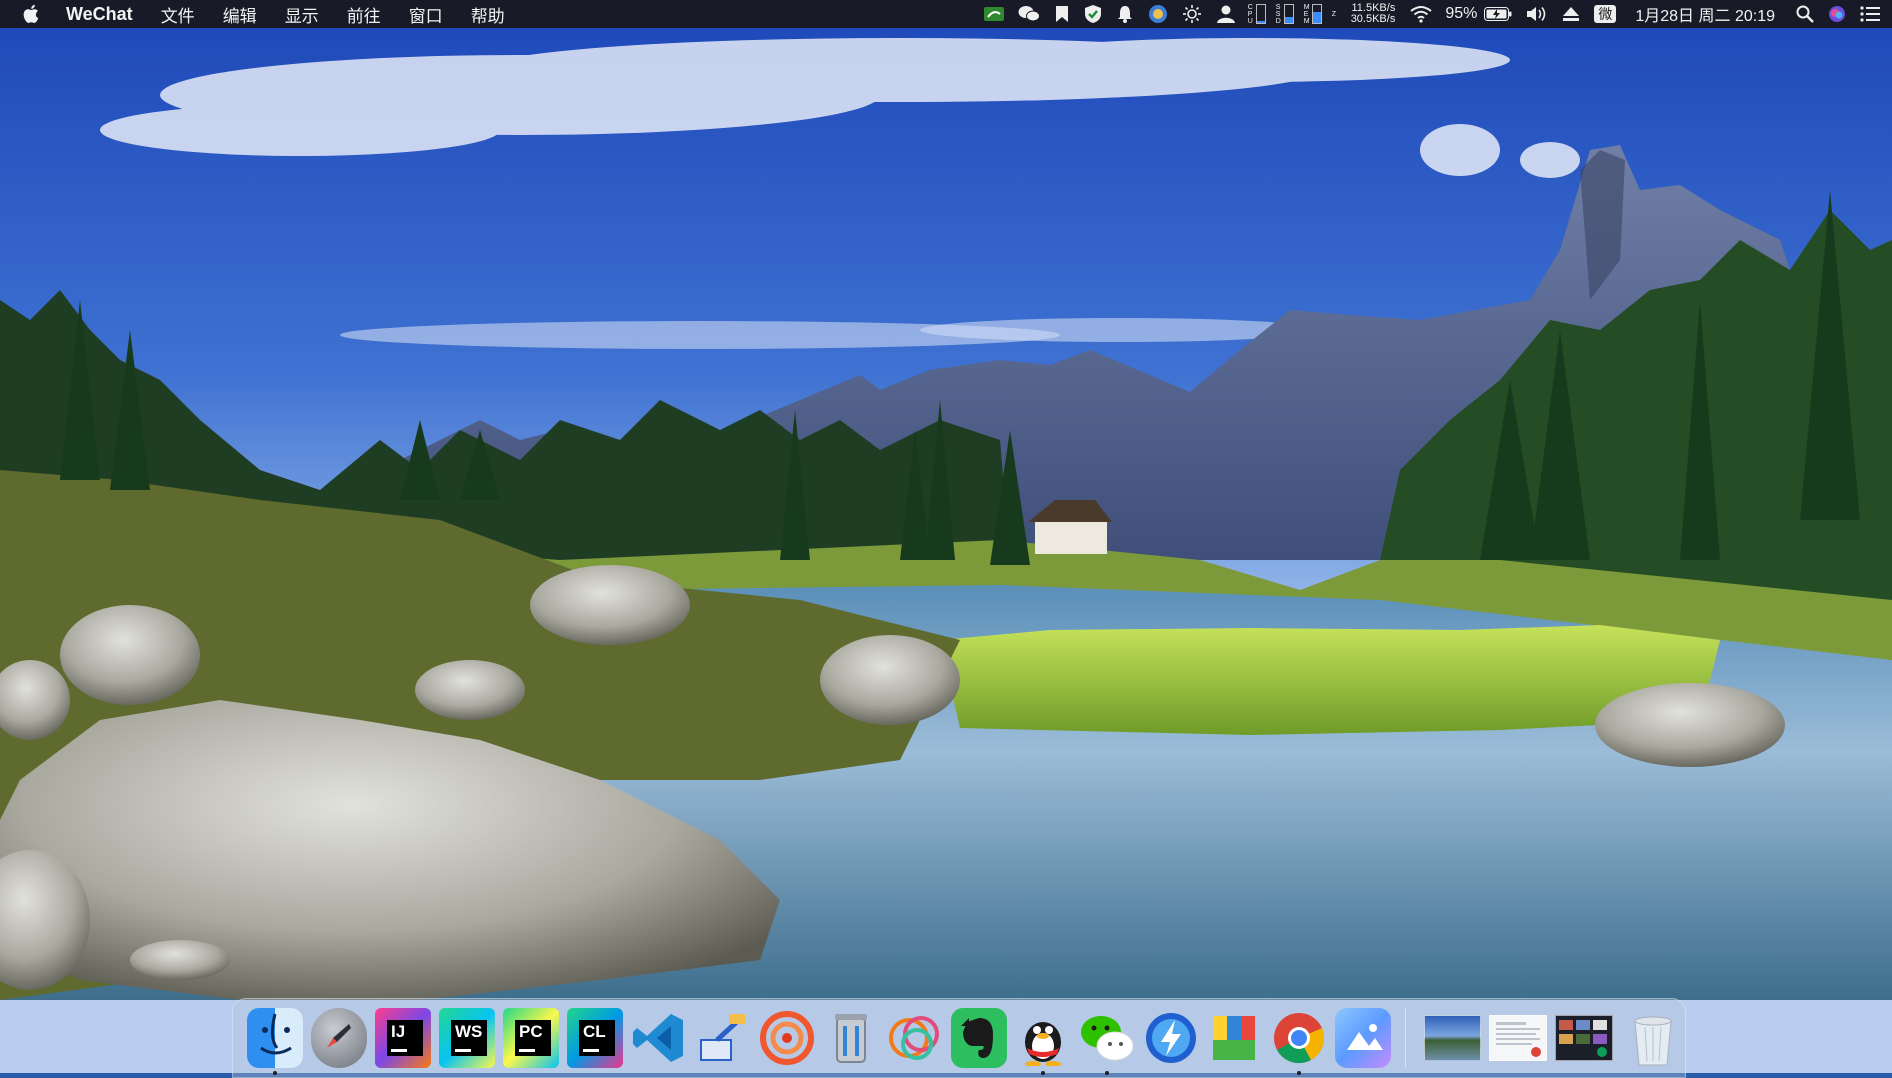 This screenshot has width=1892, height=1078. Describe the element at coordinates (1192, 14) in the screenshot. I see `brightness-icon` at that location.